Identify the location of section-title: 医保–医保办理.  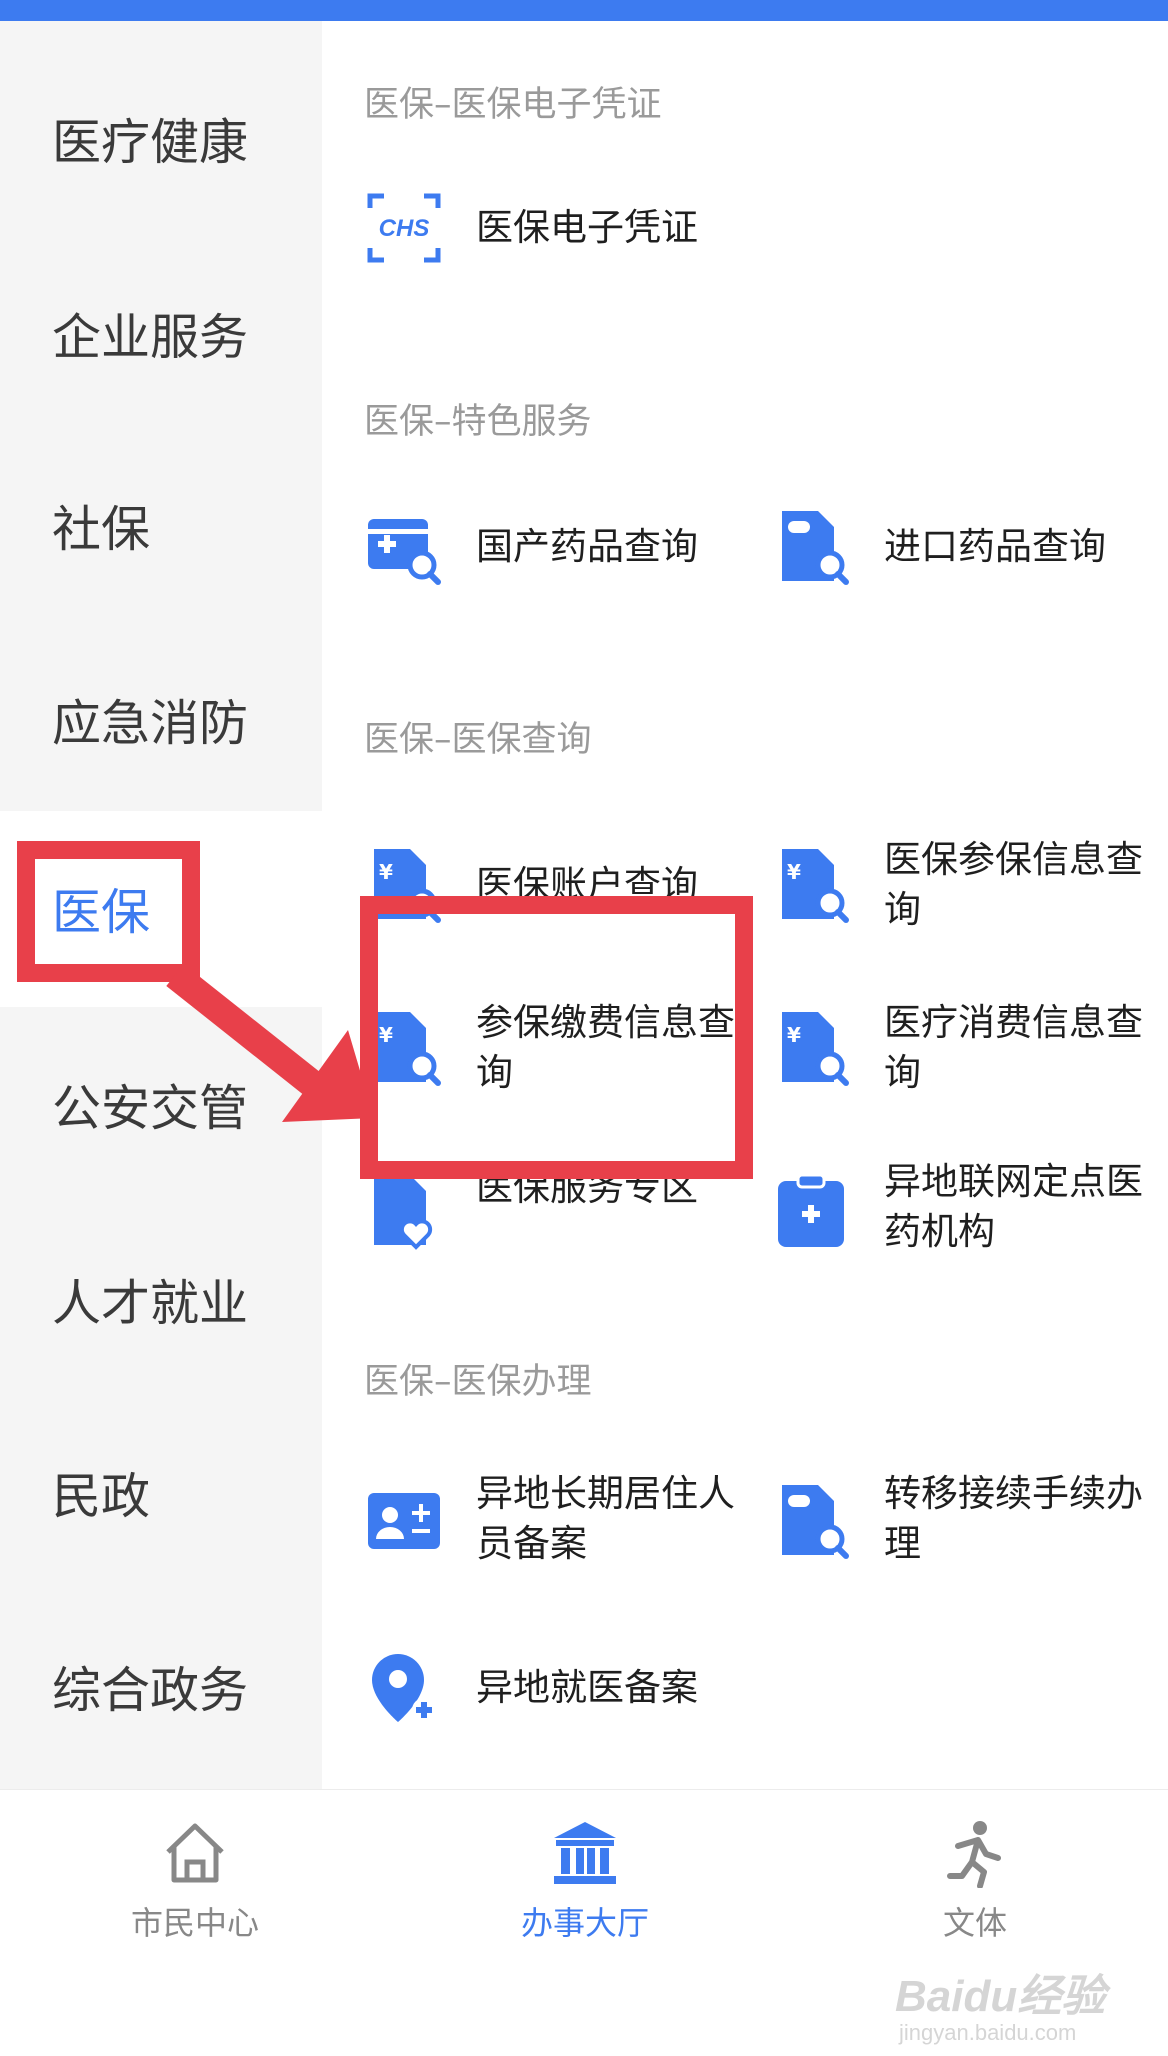
(478, 1382).